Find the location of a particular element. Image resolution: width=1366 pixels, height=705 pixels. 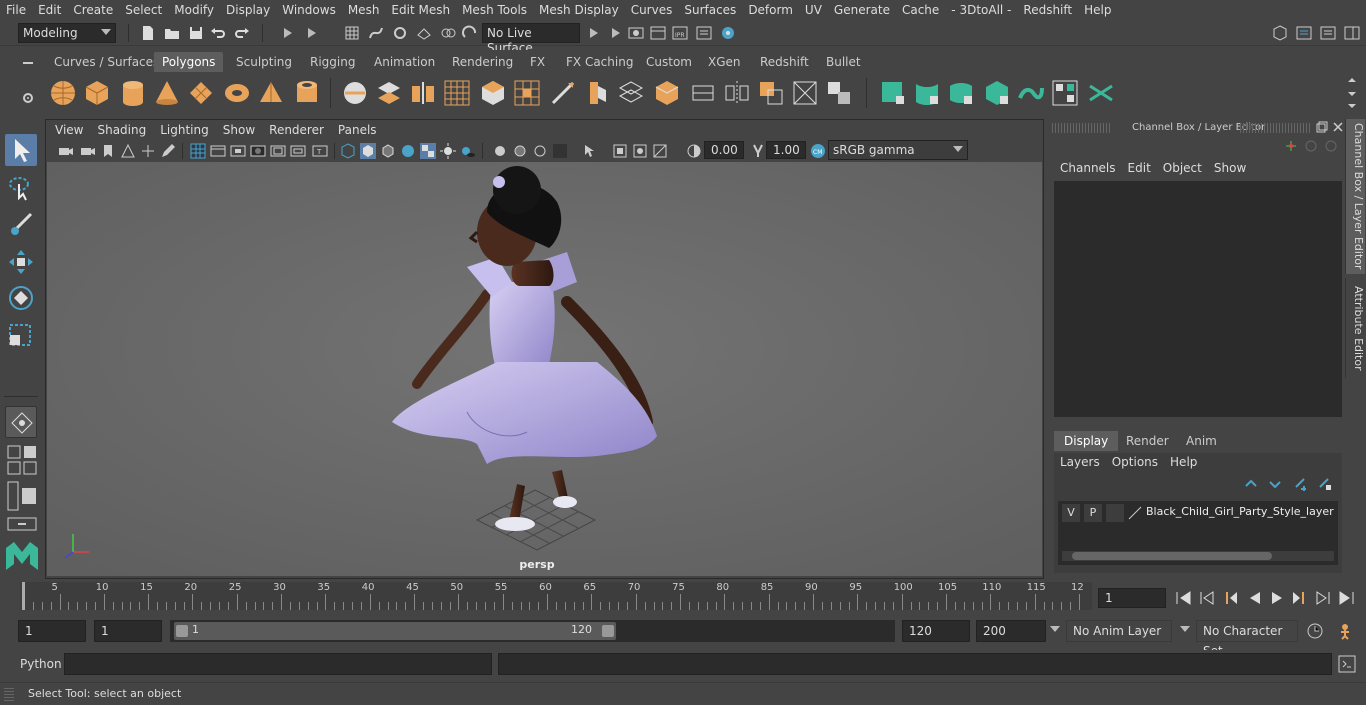

wireframe-shading-icon is located at coordinates (348, 151).